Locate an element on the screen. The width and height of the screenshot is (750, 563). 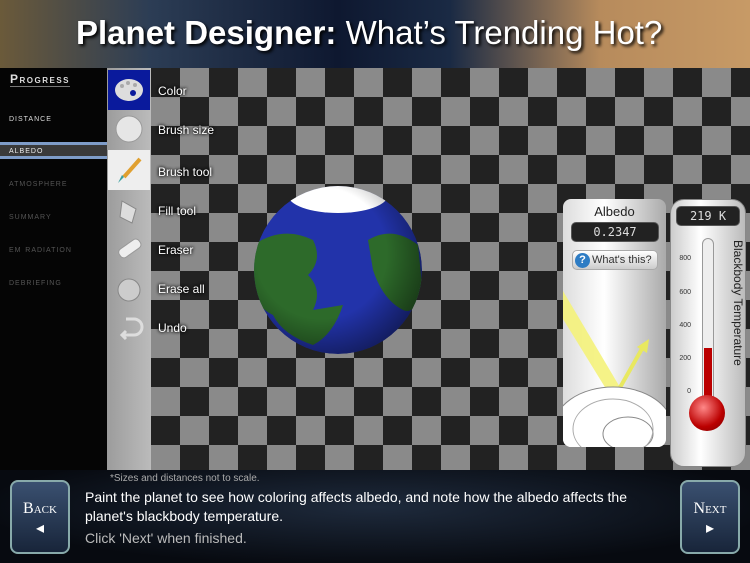
back-button: Back ◂ is located at coordinates (40, 517).